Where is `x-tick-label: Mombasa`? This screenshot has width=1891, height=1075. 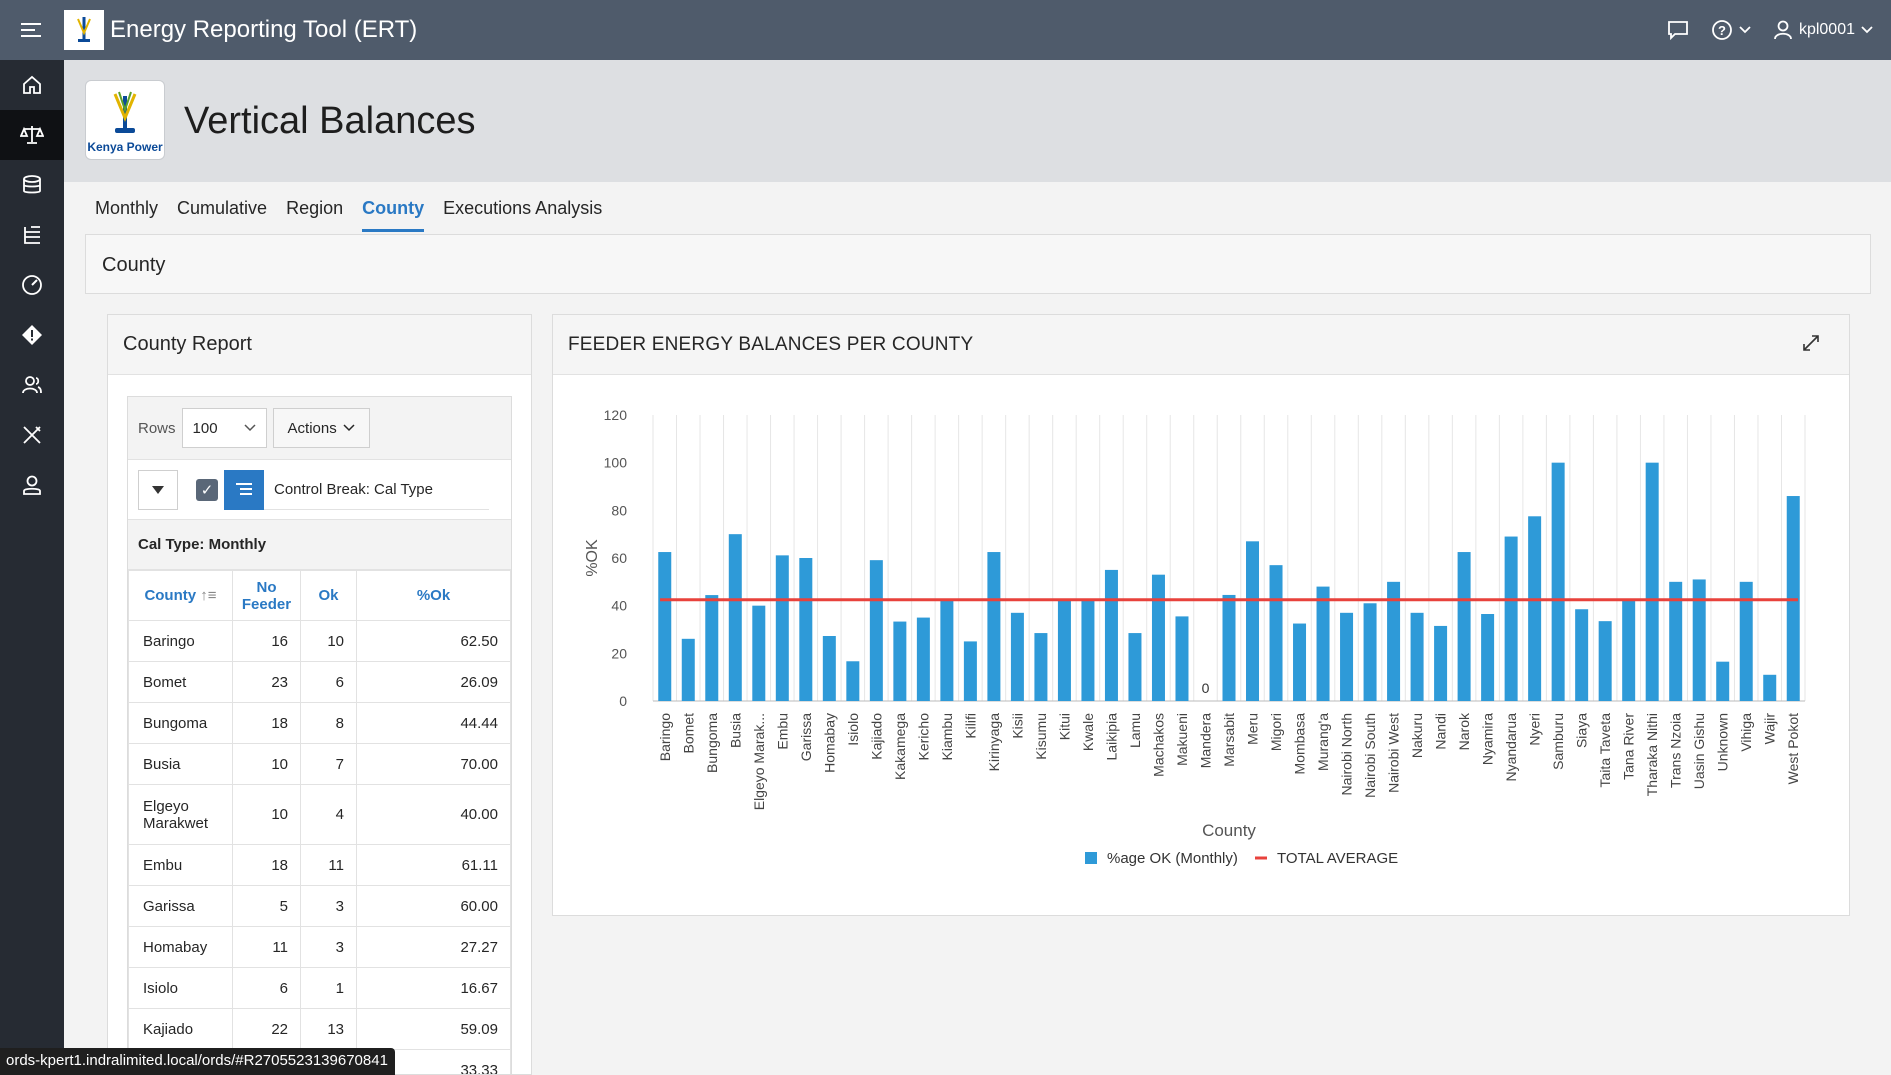 x-tick-label: Mombasa is located at coordinates (1300, 744).